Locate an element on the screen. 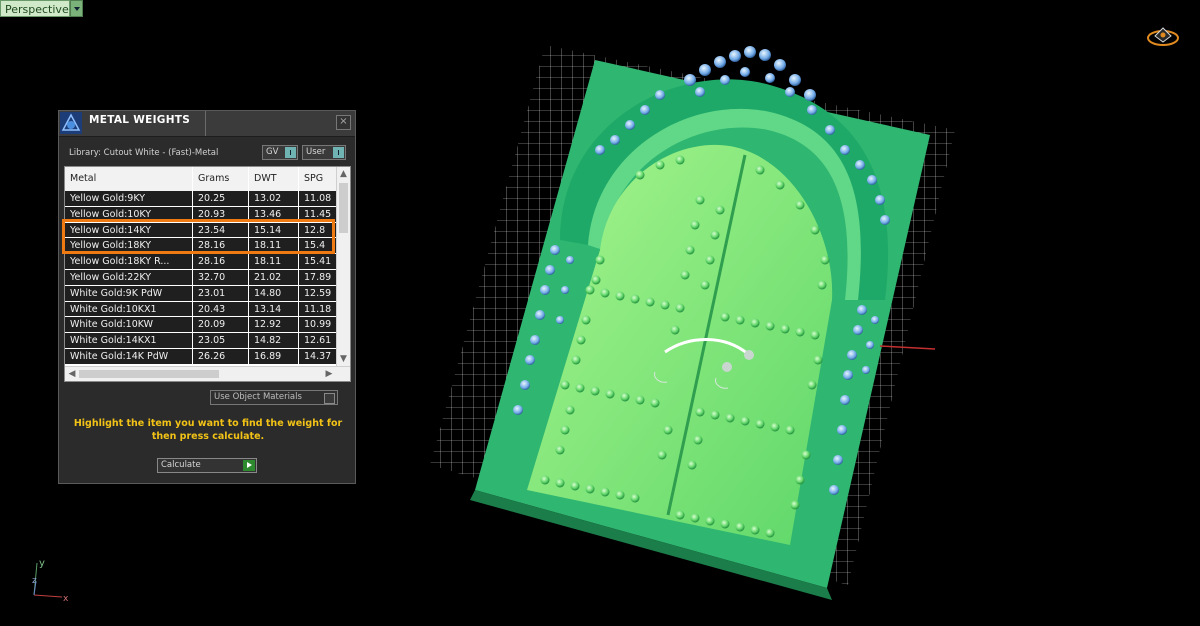 This screenshot has height=626, width=1200. cell-grams: 20.93 is located at coordinates (221, 214).